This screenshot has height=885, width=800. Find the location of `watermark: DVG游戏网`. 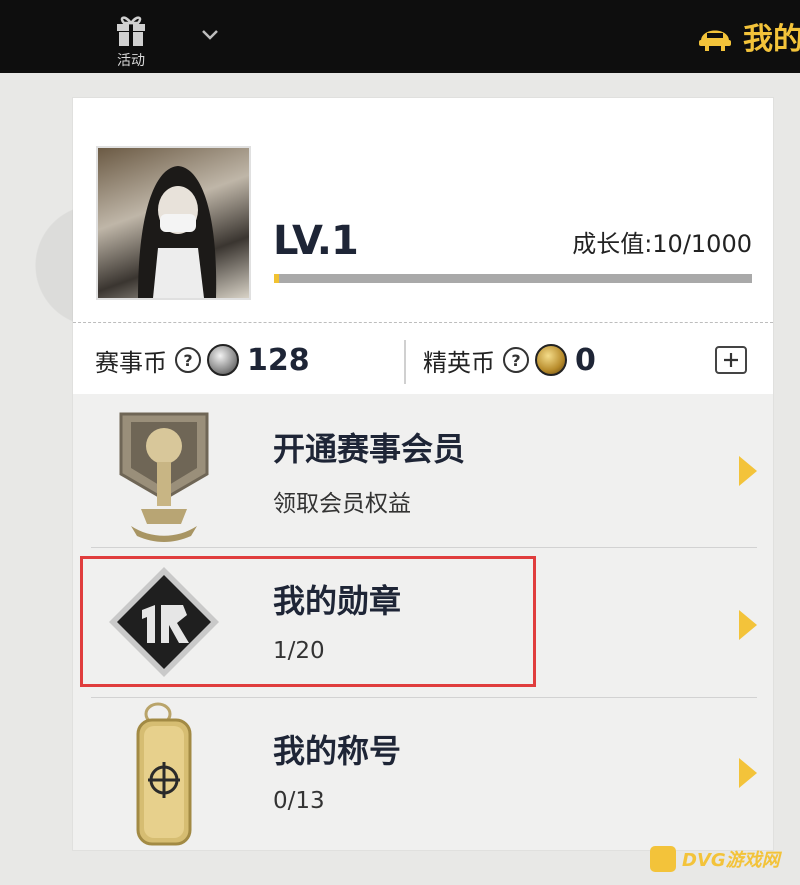

watermark: DVG游戏网 is located at coordinates (715, 859).